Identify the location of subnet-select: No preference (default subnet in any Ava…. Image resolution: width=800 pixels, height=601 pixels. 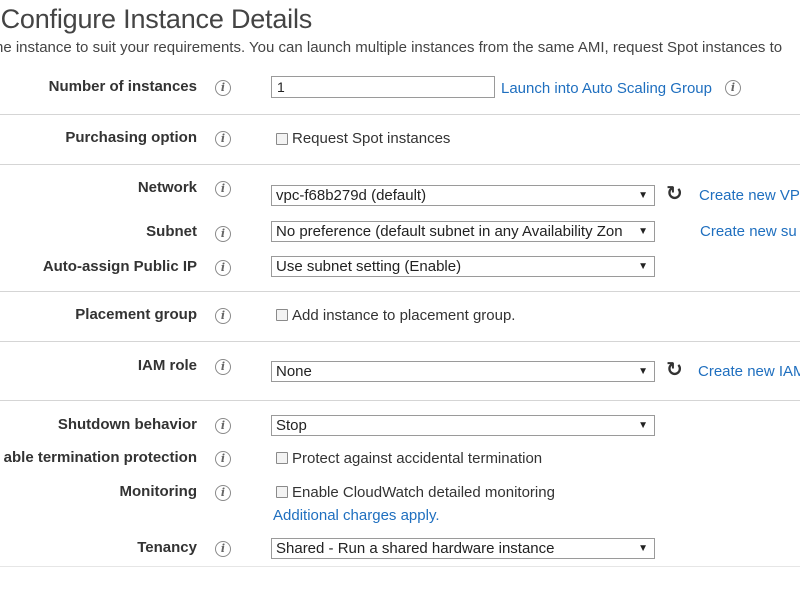
(463, 231).